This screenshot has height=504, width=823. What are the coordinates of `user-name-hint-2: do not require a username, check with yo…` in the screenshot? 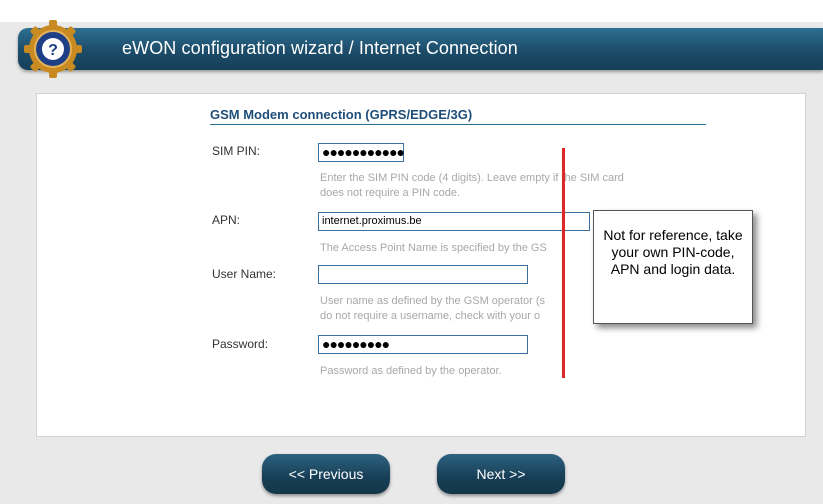 It's located at (430, 316).